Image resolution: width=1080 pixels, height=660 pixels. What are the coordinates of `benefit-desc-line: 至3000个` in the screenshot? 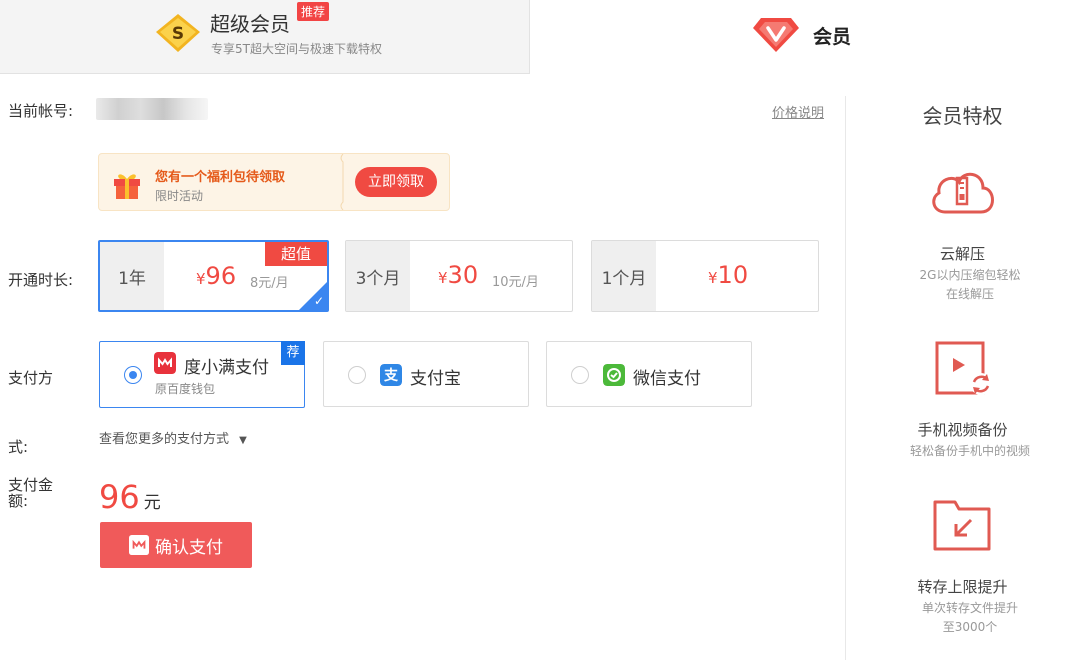 It's located at (970, 627).